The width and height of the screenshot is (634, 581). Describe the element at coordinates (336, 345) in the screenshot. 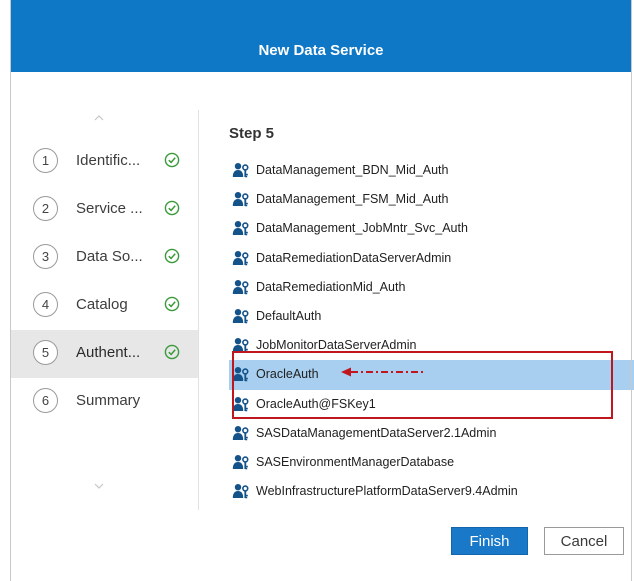

I see `auth-list-item-label: JobMonitorDataServerAdmin` at that location.